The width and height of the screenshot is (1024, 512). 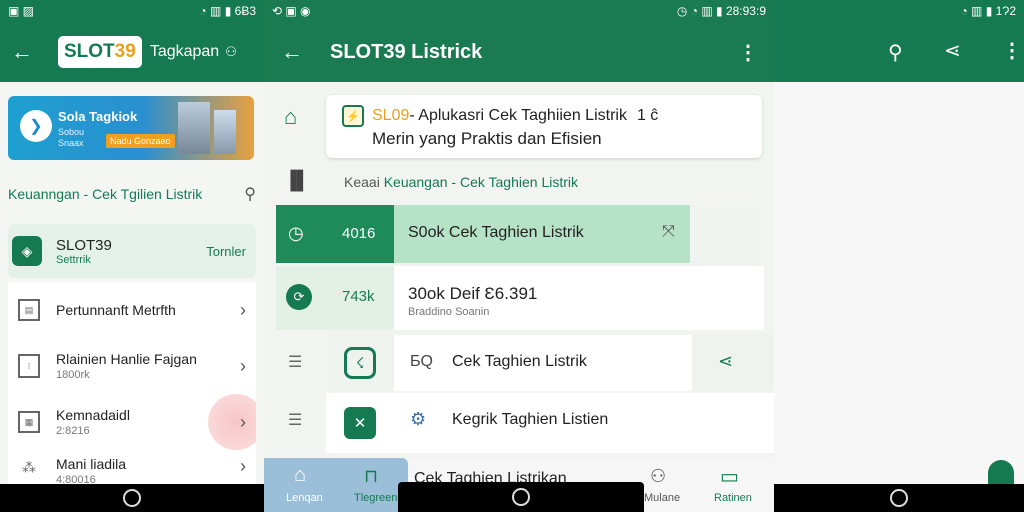 What do you see at coordinates (184, 51) in the screenshot?
I see `header-title: Tagkapan` at bounding box center [184, 51].